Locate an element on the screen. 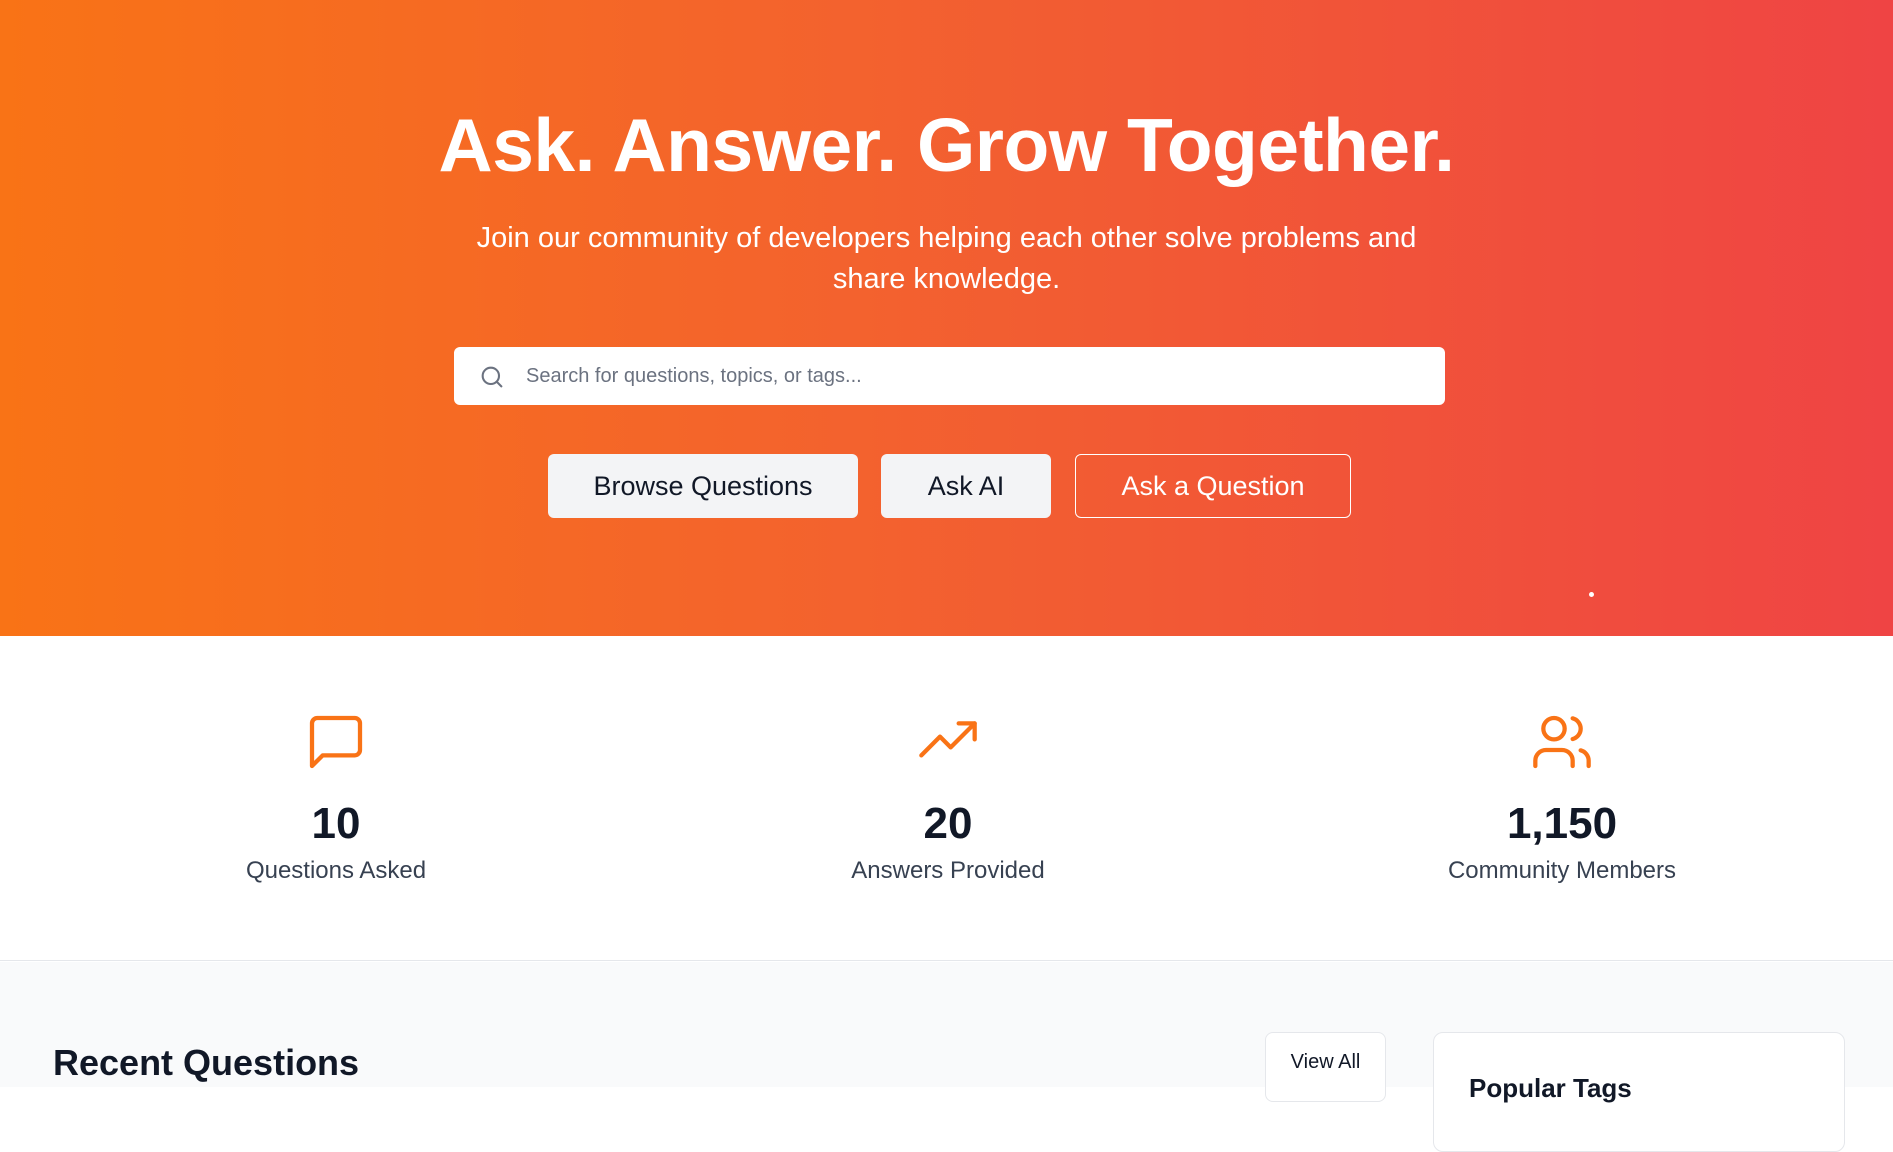  browse-questions-button: Browse Questions is located at coordinates (703, 486).